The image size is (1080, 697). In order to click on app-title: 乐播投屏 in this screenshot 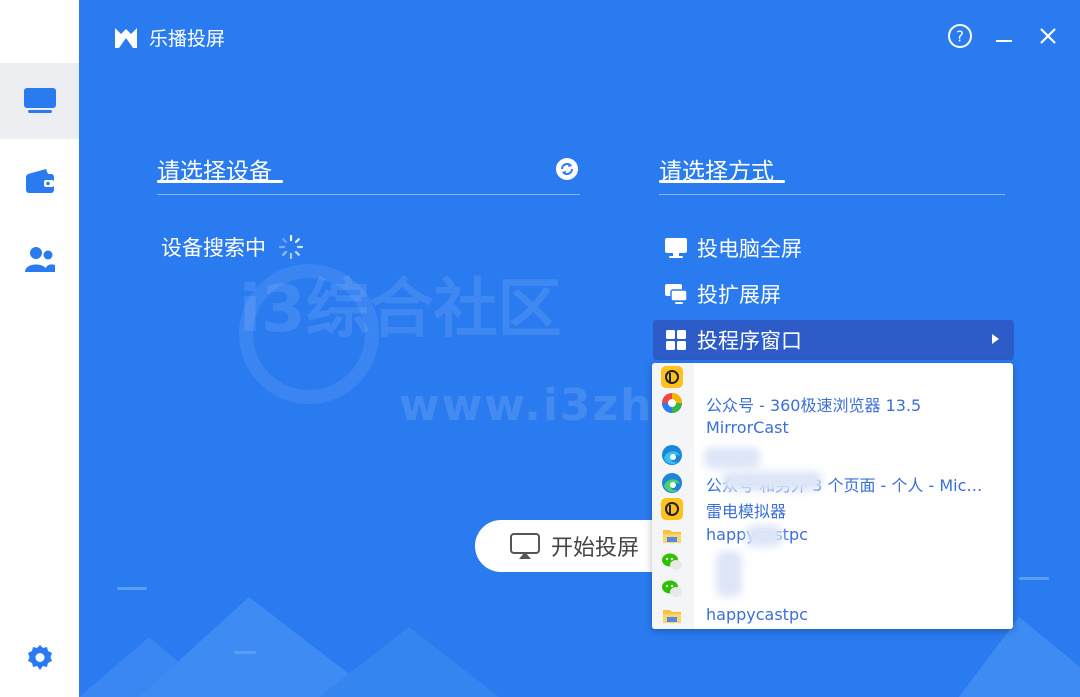, I will do `click(169, 37)`.